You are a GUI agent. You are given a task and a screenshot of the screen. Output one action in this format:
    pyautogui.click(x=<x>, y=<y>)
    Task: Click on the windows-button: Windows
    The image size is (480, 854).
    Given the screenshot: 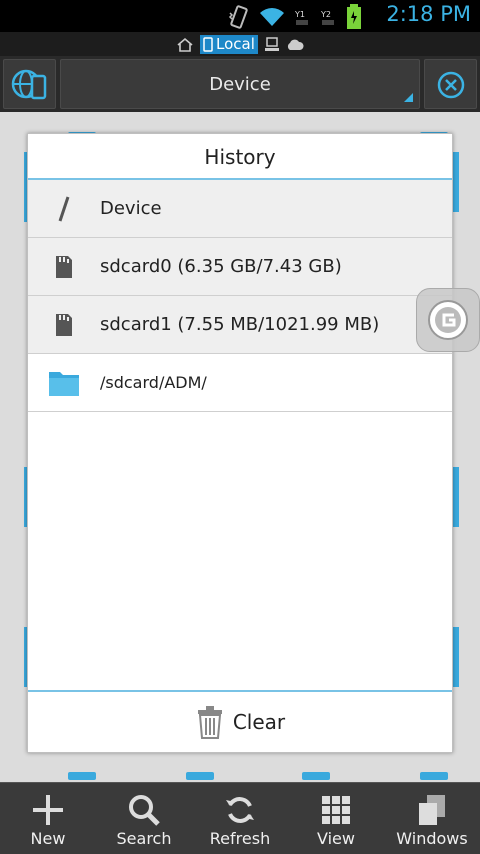 What is the action you would take?
    pyautogui.click(x=432, y=818)
    